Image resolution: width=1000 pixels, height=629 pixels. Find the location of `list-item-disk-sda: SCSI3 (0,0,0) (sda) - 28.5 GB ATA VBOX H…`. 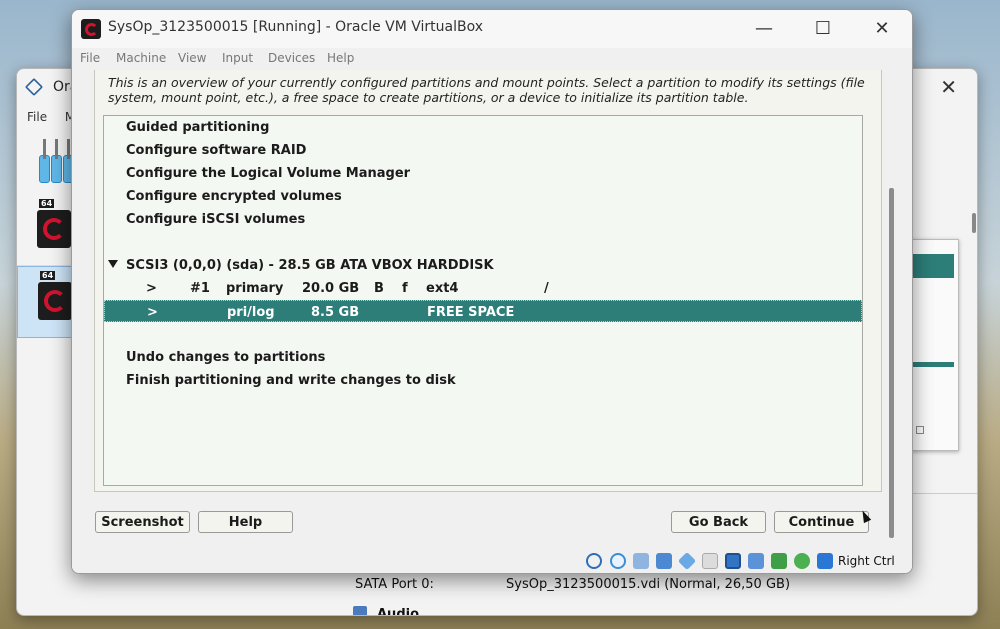

list-item-disk-sda: SCSI3 (0,0,0) (sda) - 28.5 GB ATA VBOX H… is located at coordinates (483, 265).